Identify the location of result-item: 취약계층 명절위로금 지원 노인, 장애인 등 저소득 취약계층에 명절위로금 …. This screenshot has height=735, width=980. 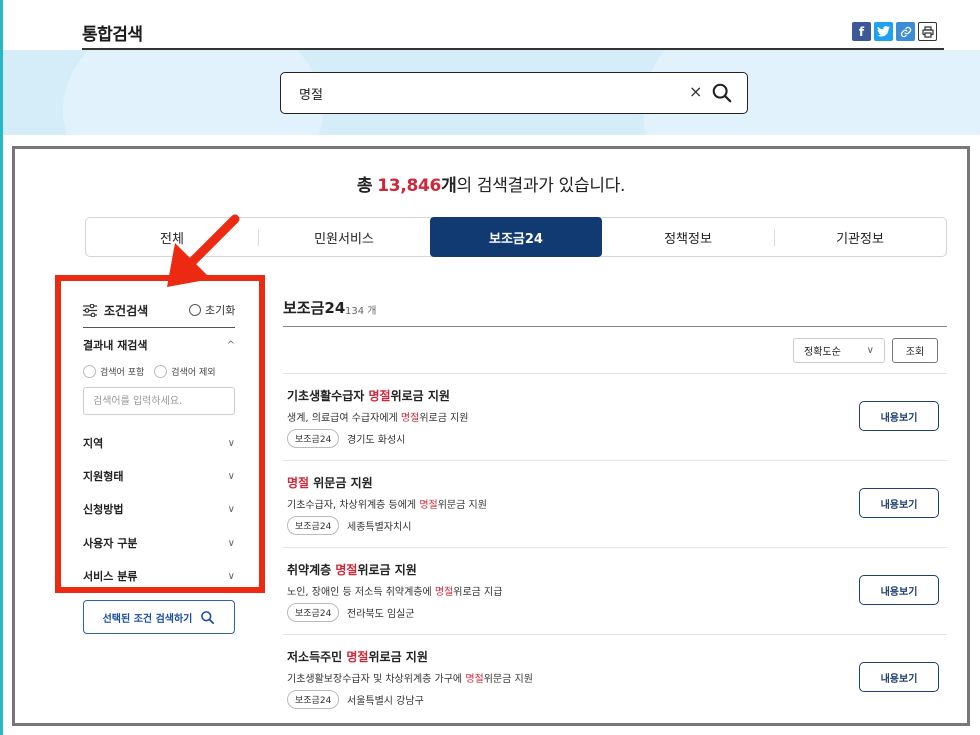
(615, 590).